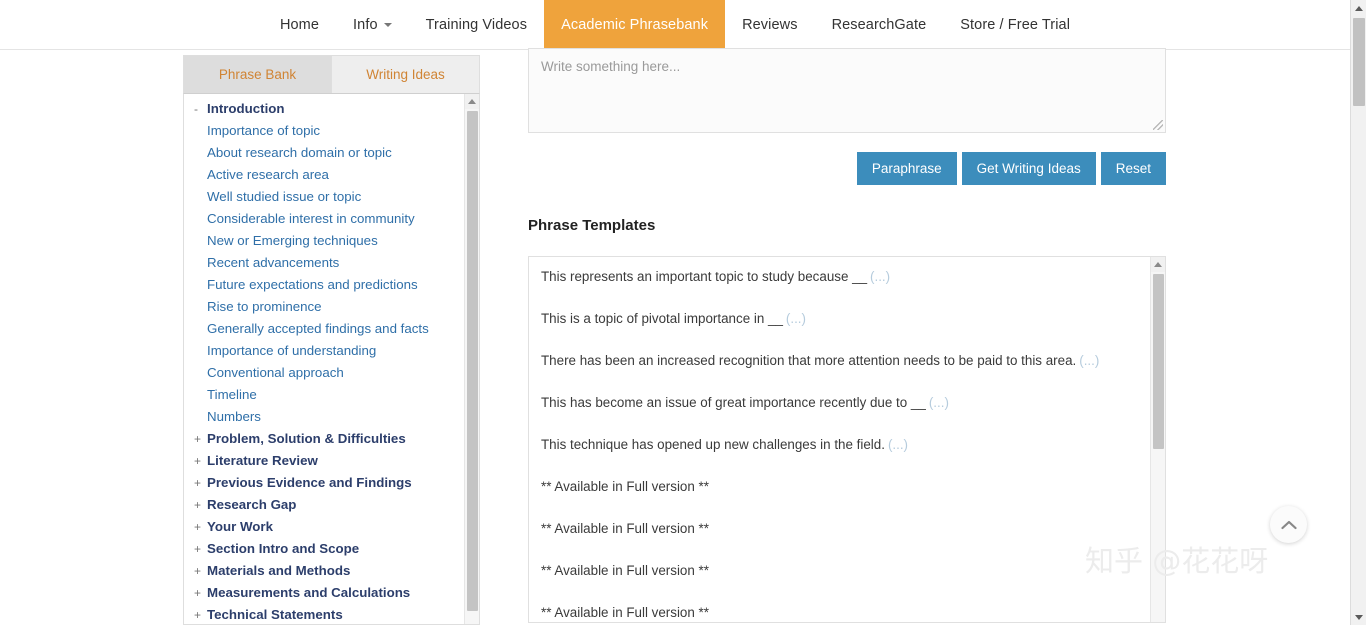 This screenshot has height=625, width=1366. Describe the element at coordinates (324, 596) in the screenshot. I see `sidebar-tree-item: + Measurements and Calculations` at that location.